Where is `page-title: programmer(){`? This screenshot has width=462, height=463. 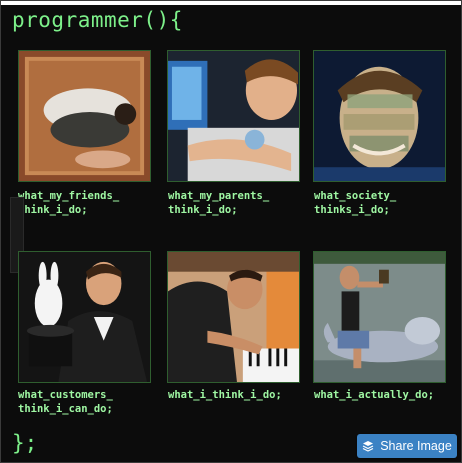 page-title: programmer(){ is located at coordinates (97, 20).